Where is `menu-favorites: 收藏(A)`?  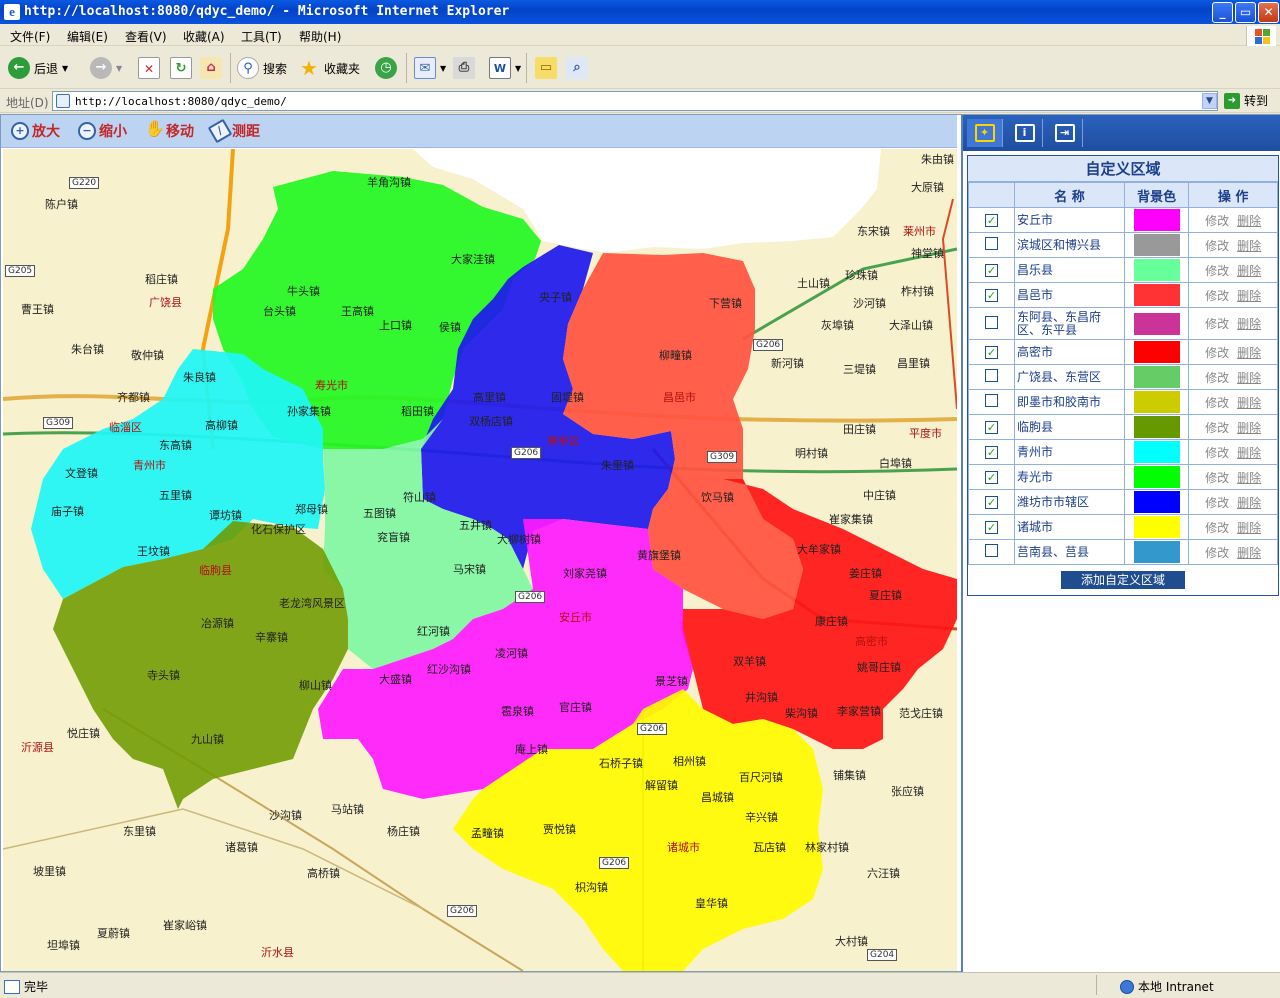
menu-favorites: 收藏(A) is located at coordinates (204, 36).